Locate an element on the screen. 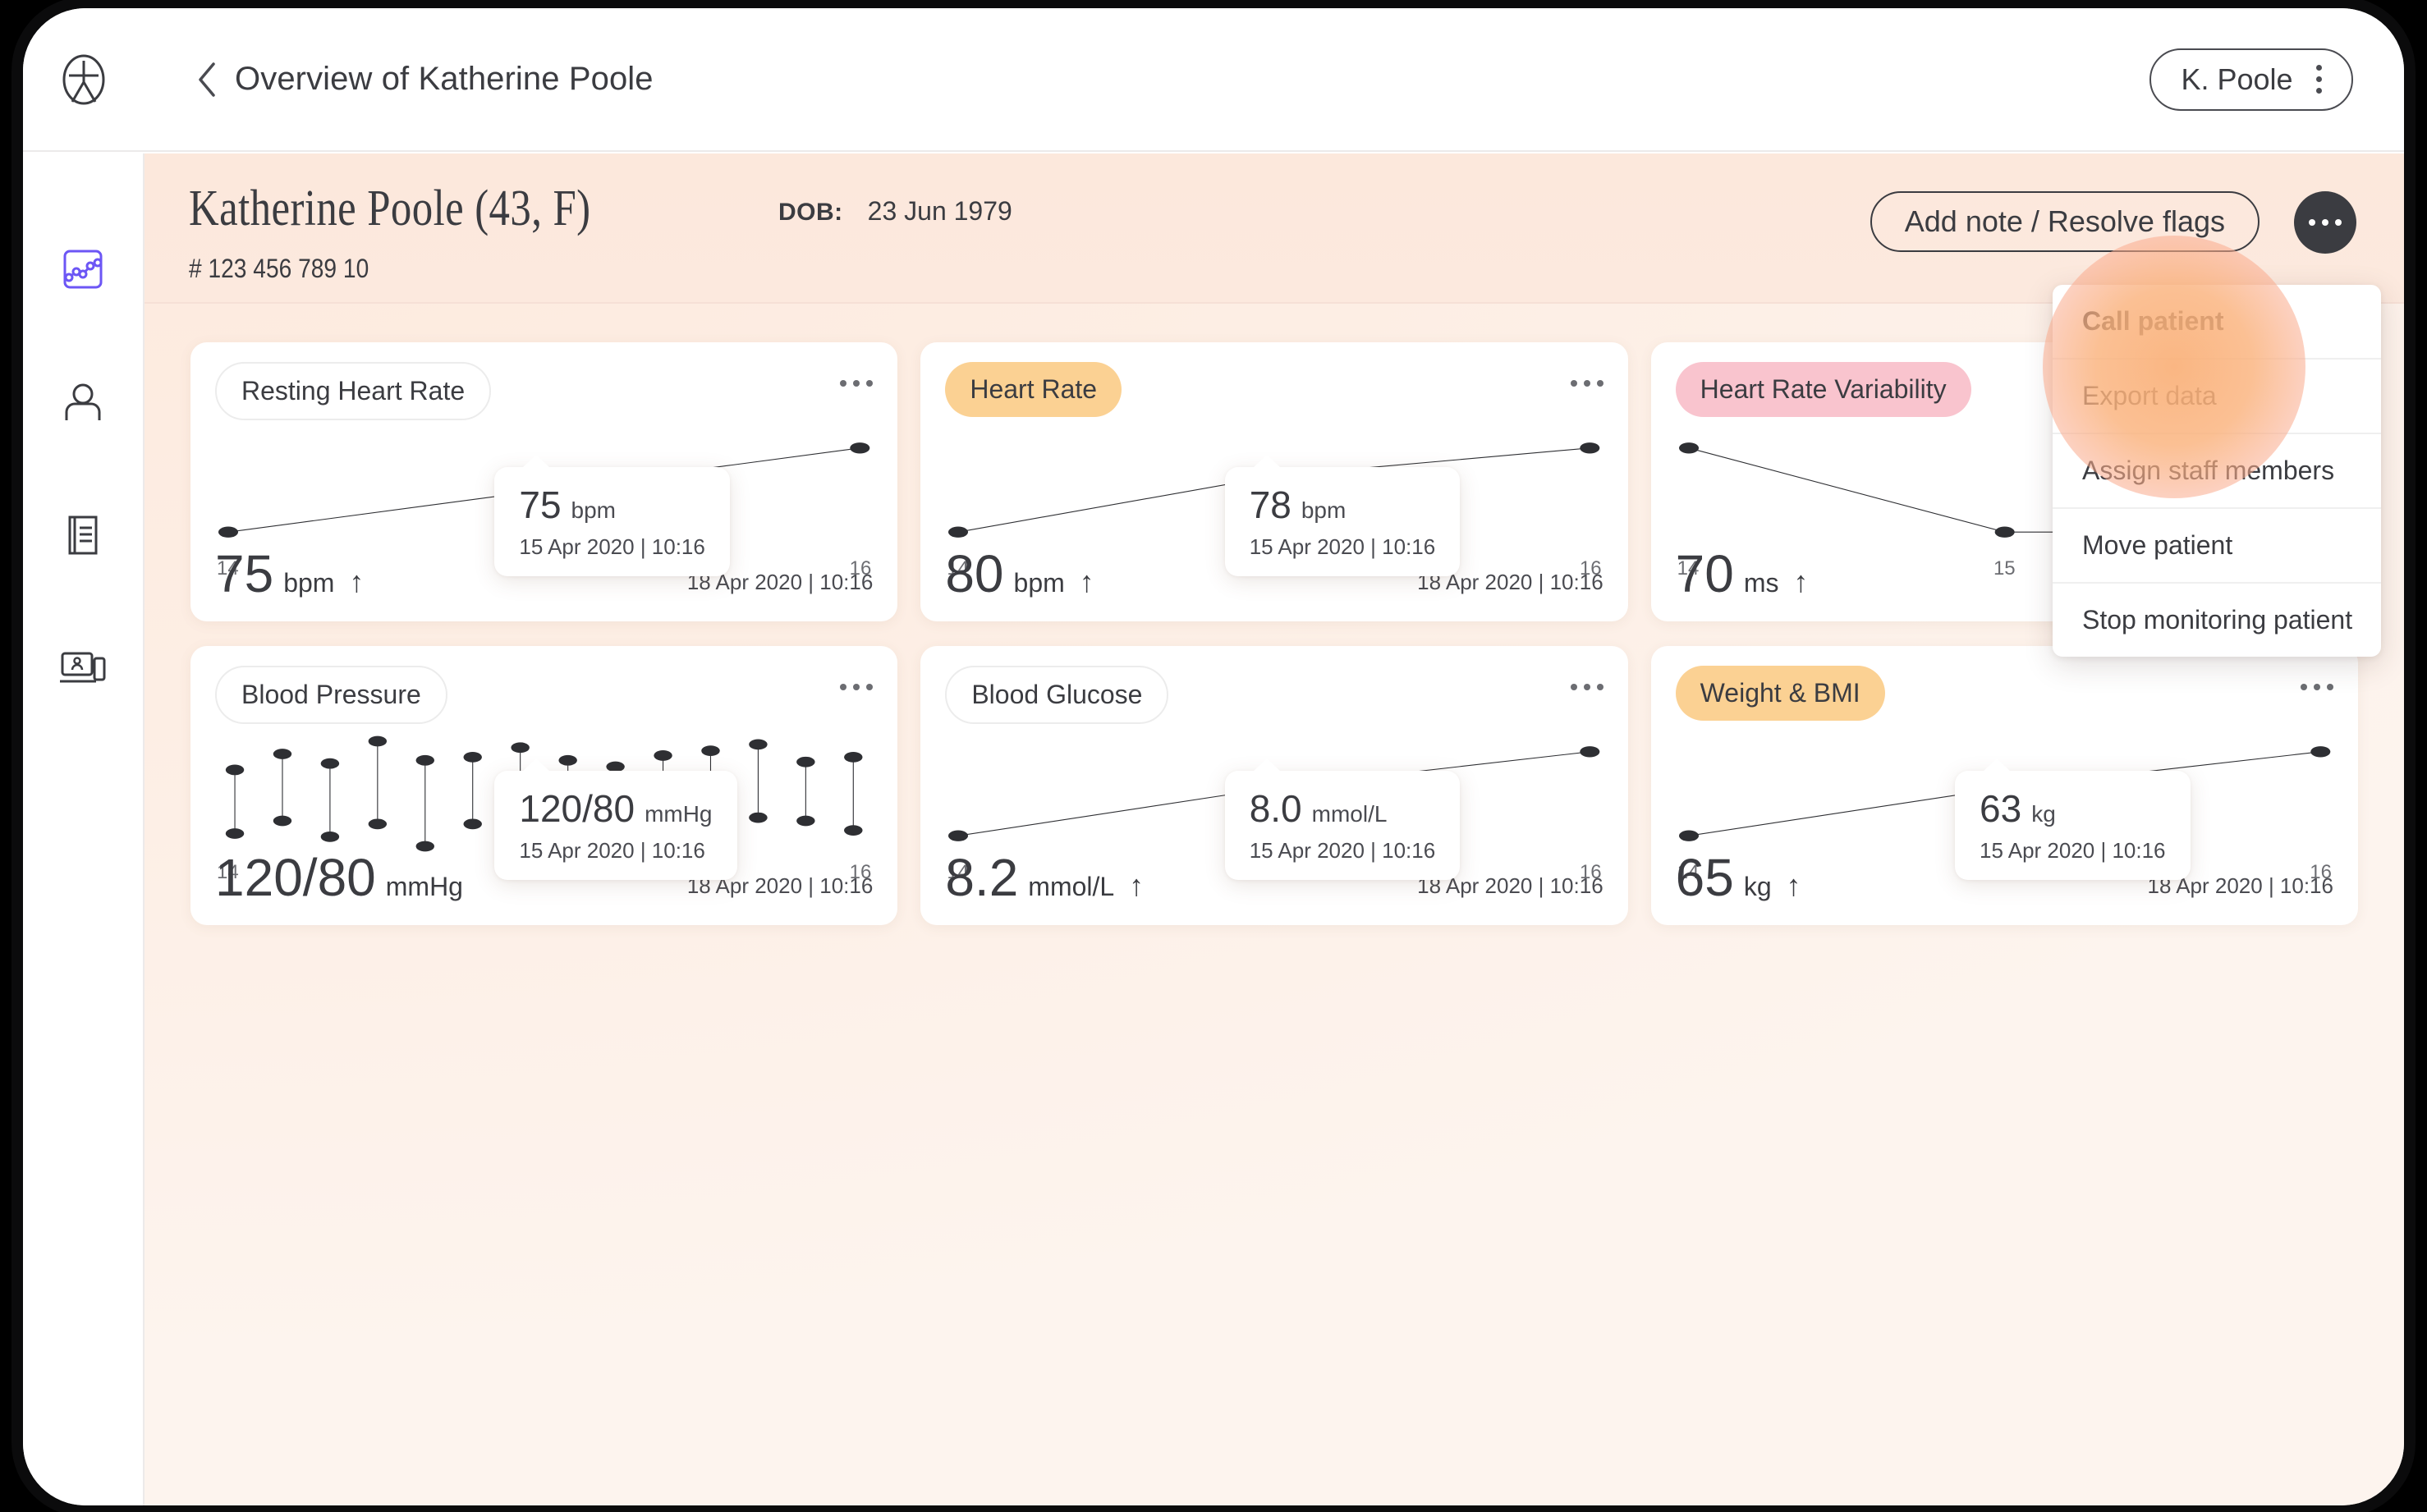 The width and height of the screenshot is (2427, 1512). vital-title-badge-blood-glucose: Blood Glucose is located at coordinates (1057, 695).